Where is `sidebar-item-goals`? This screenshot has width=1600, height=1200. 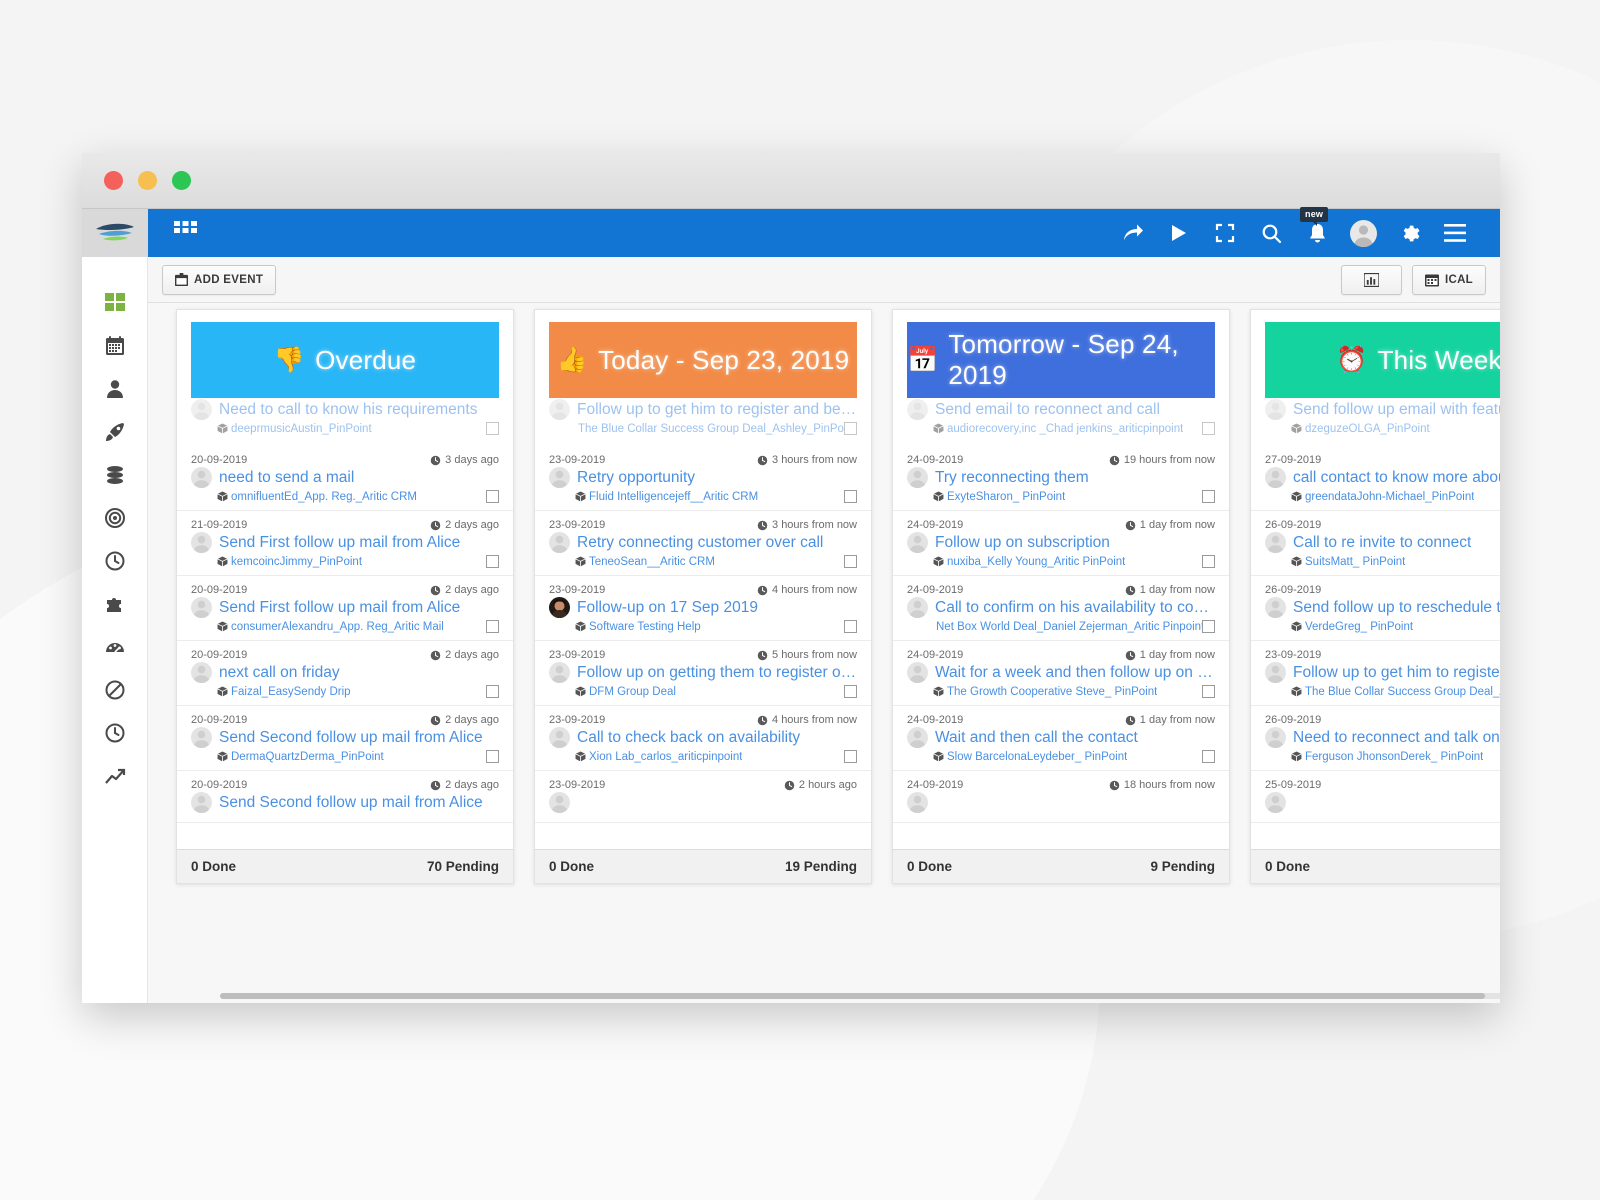
sidebar-item-goals is located at coordinates (114, 517).